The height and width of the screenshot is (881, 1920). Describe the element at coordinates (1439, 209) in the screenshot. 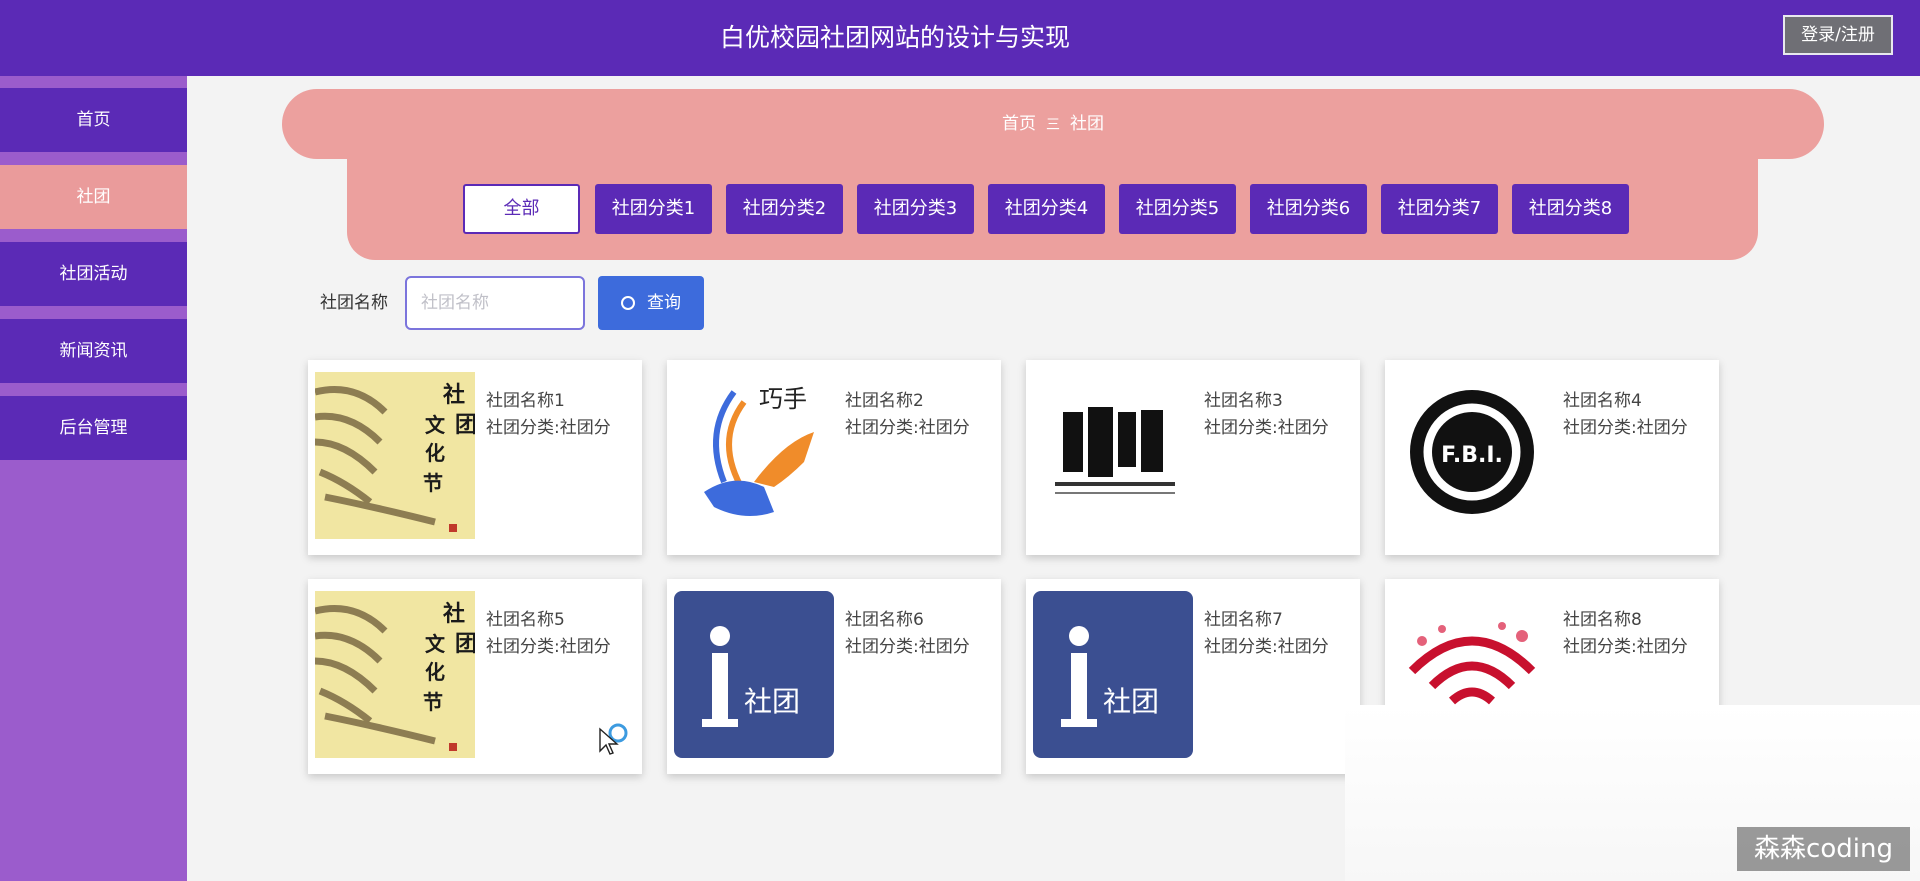

I see `category-7-button: 社团分类7` at that location.